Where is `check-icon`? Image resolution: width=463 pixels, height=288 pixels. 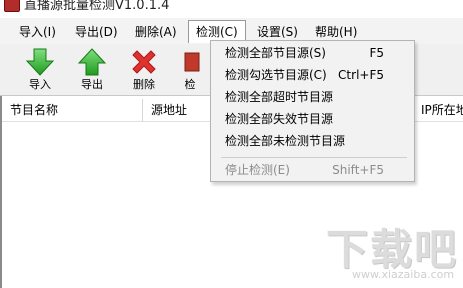 check-icon is located at coordinates (192, 62).